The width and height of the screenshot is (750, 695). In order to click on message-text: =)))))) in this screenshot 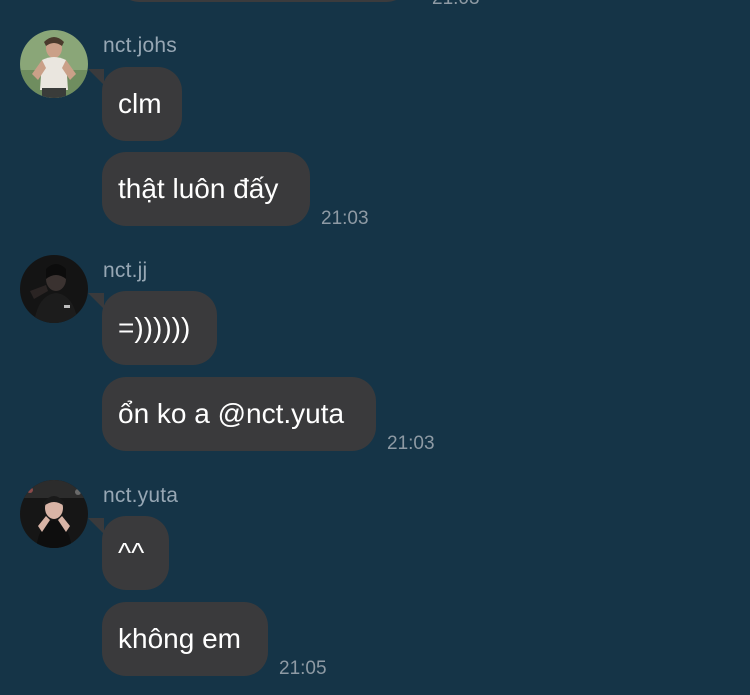, I will do `click(154, 327)`.